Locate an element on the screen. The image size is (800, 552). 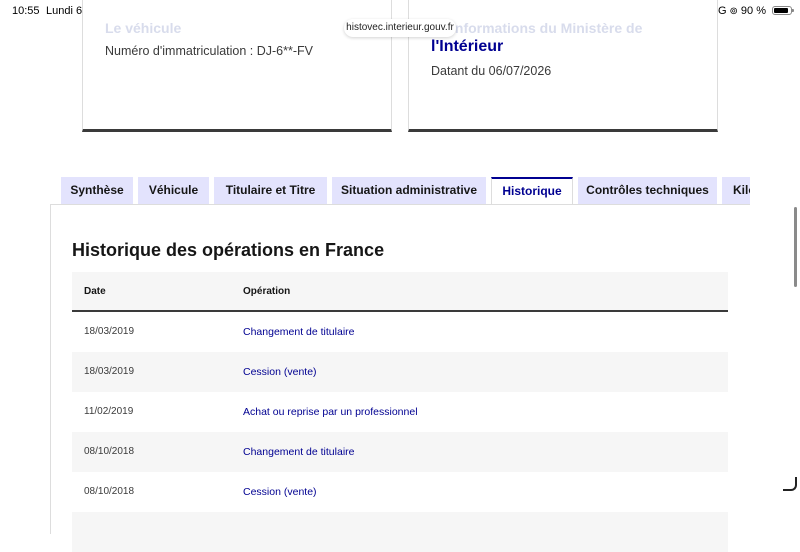
tab-vehicule: Véhicule is located at coordinates (173, 190).